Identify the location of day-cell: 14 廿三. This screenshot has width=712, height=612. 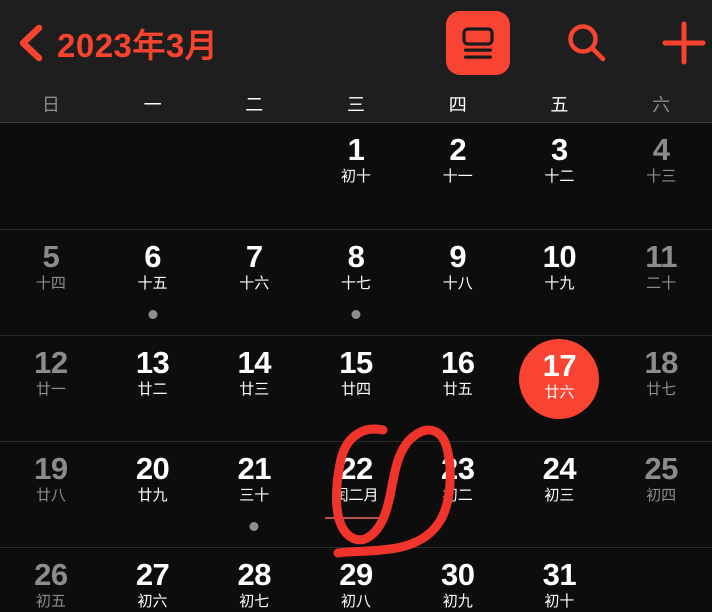
(254, 388).